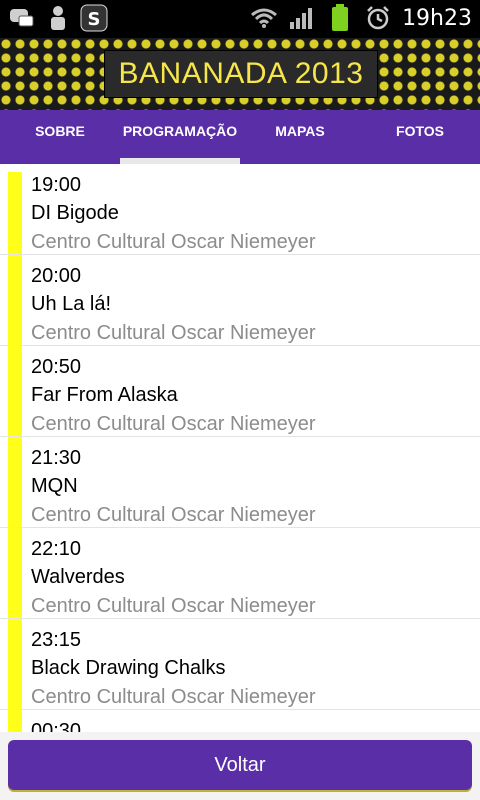 The width and height of the screenshot is (480, 800). I want to click on tab-programacao: PROGRAMAÇÃO, so click(180, 137).